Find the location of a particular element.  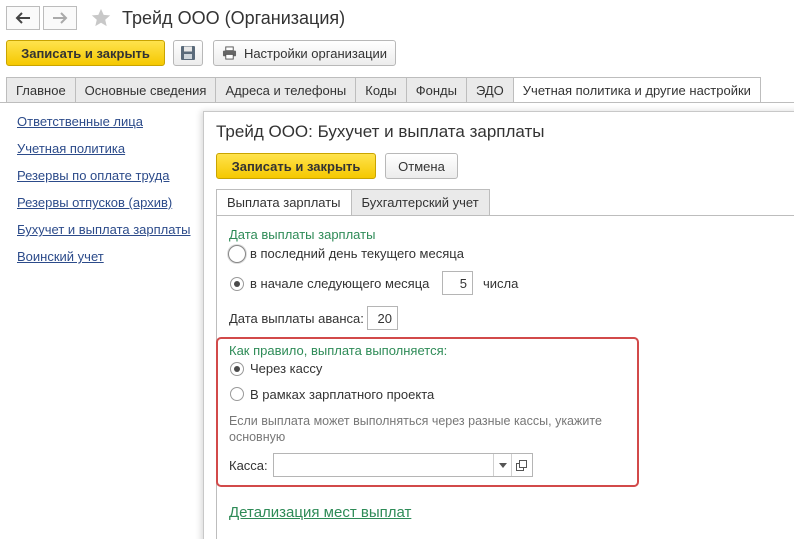

arrow-right-icon is located at coordinates (60, 18).